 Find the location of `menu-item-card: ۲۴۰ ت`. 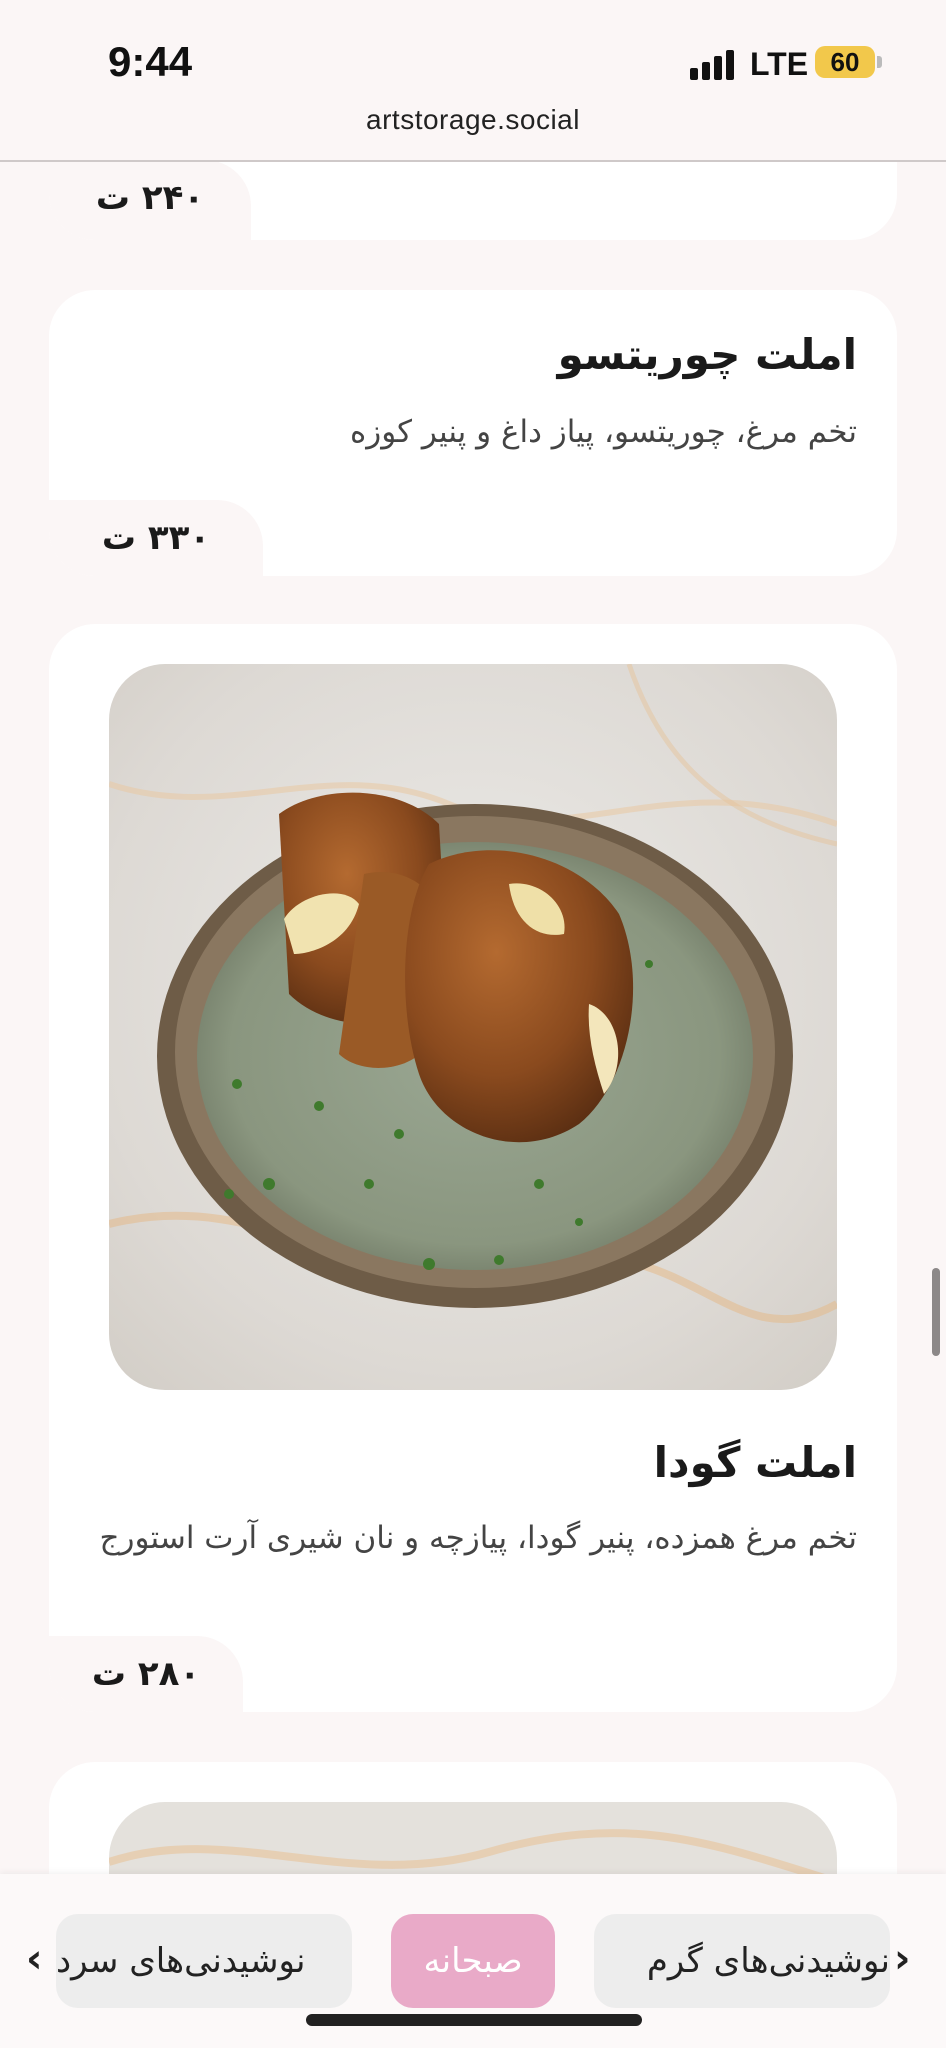

menu-item-card: ۲۴۰ ت is located at coordinates (473, 201).